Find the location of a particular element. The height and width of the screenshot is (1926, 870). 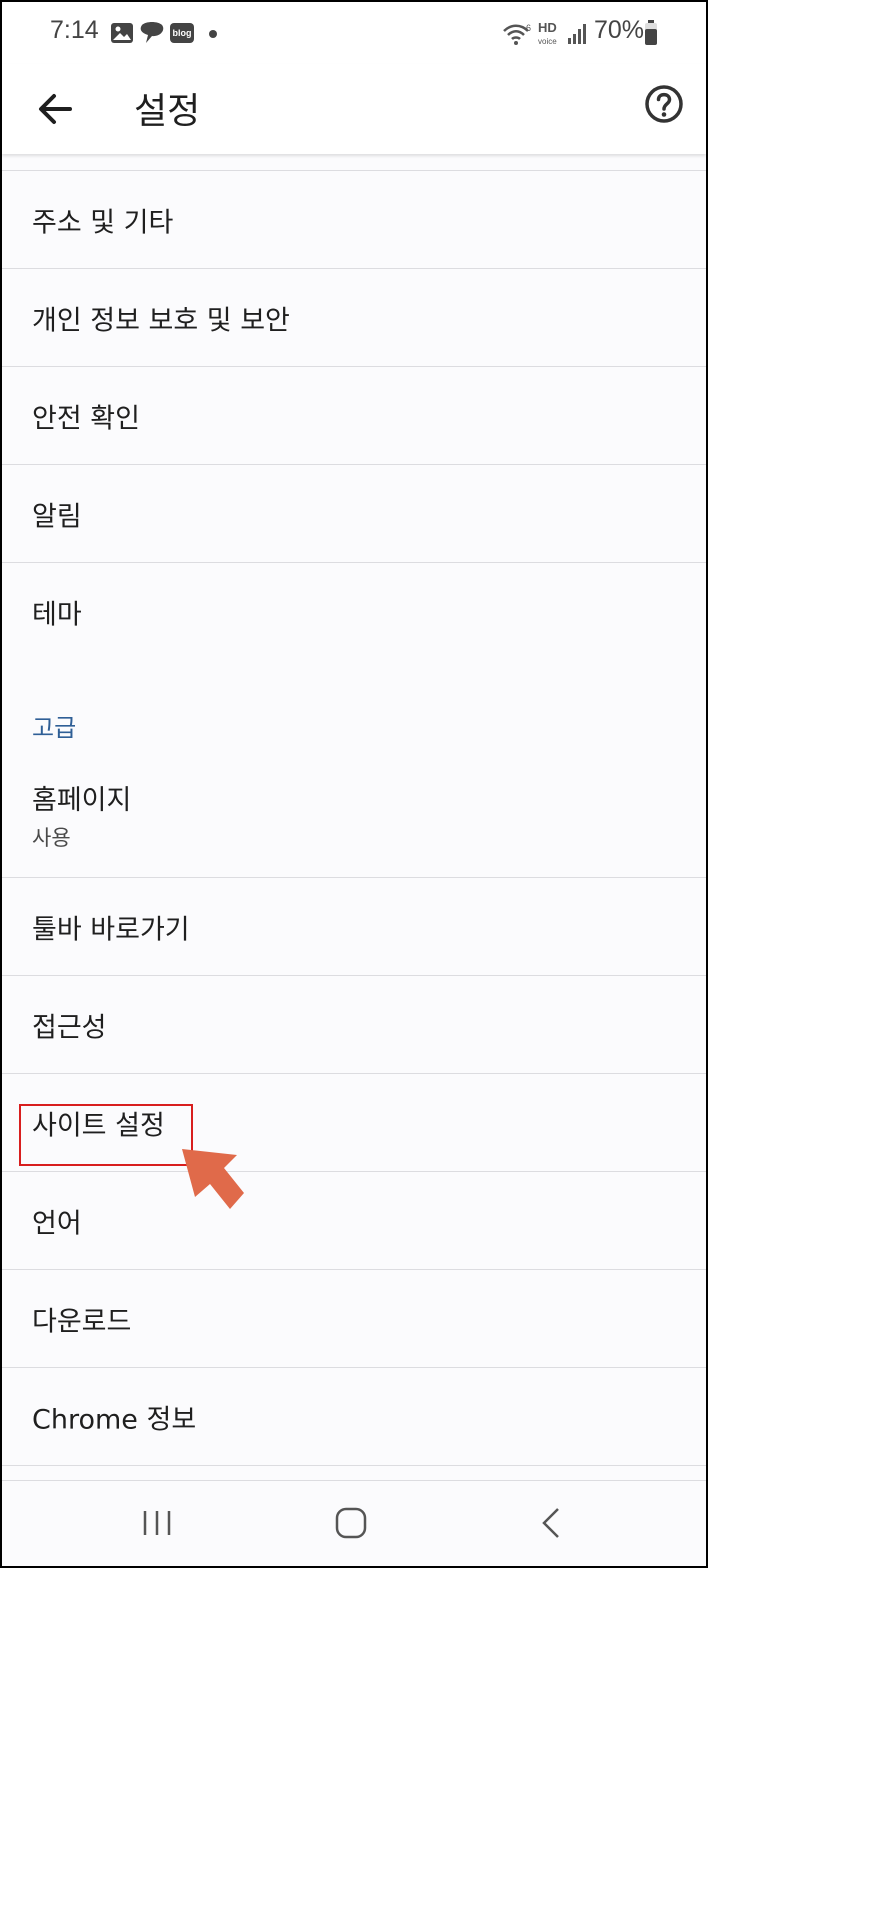

settings-item-label: 접근성 is located at coordinates (69, 1027).